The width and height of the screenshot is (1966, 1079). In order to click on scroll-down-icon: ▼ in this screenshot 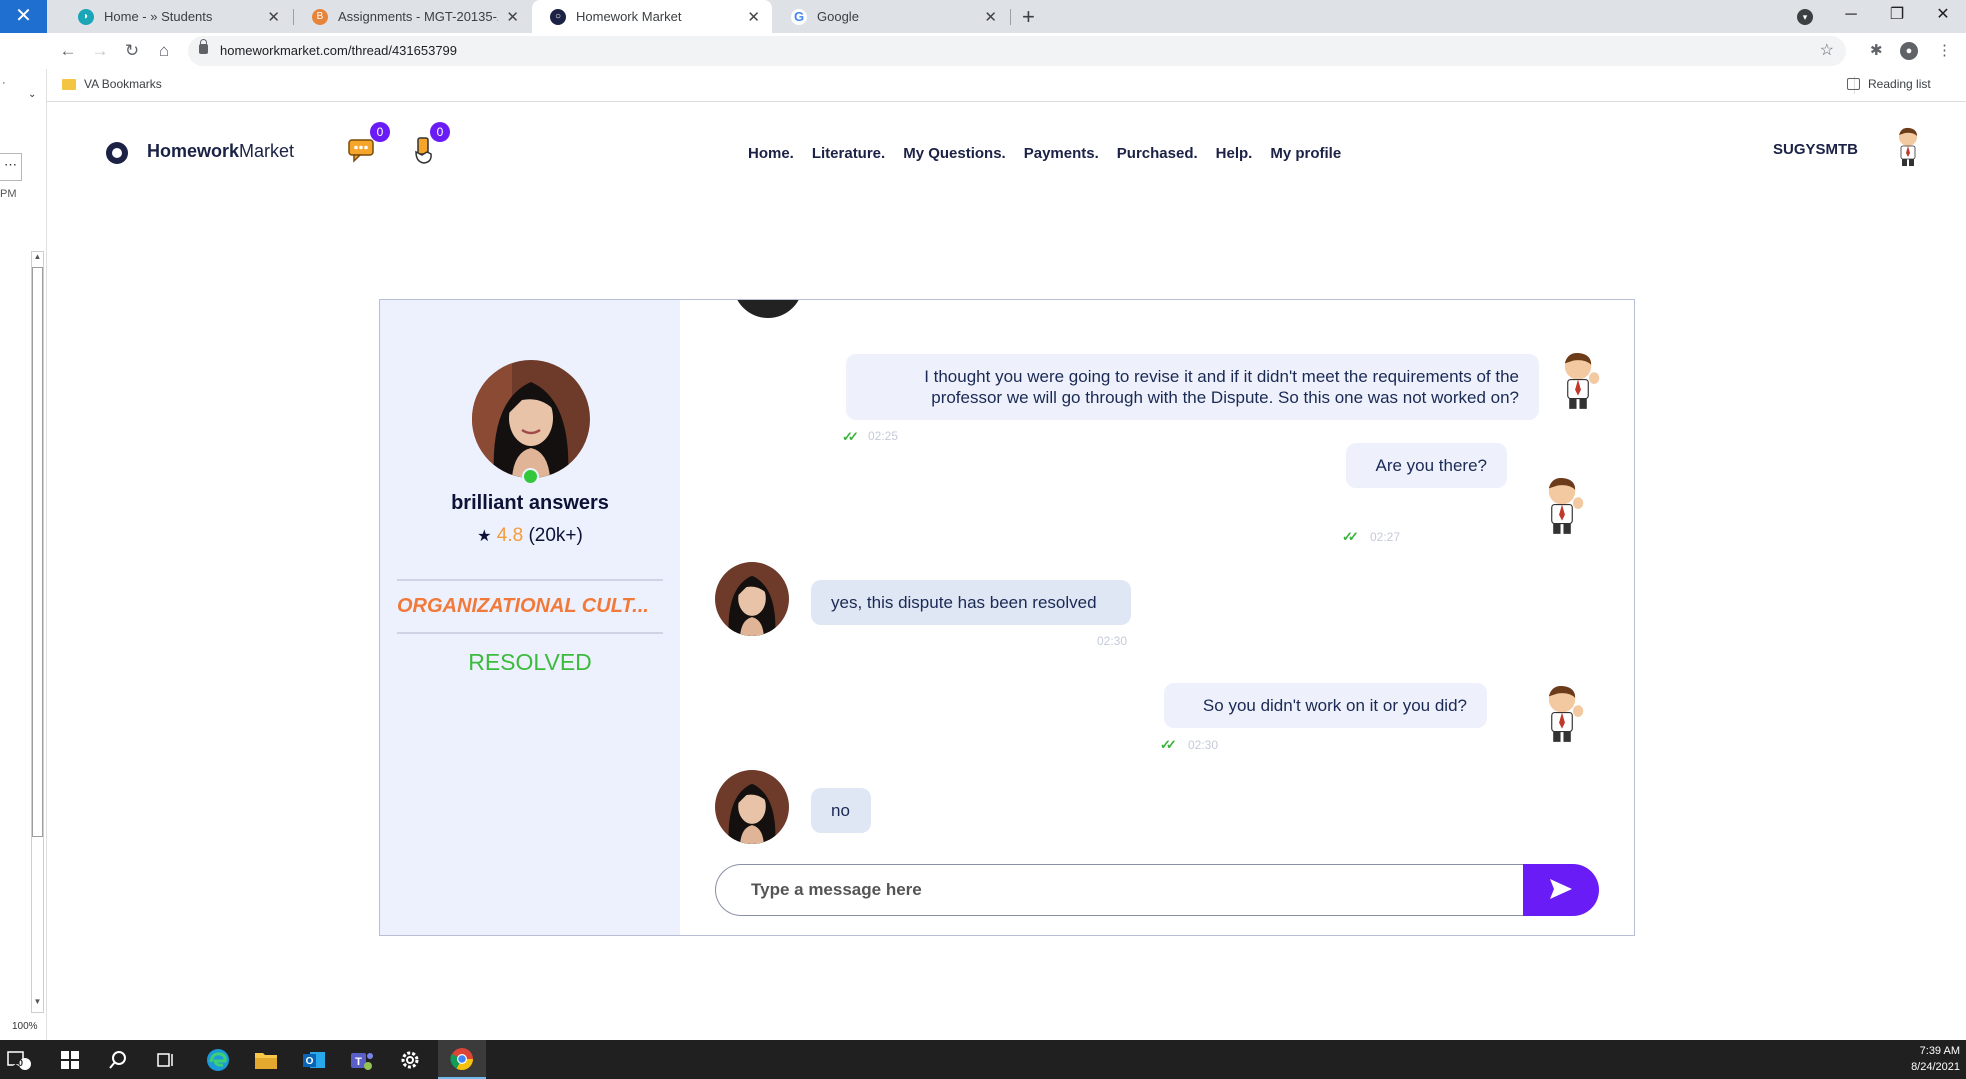, I will do `click(37, 1004)`.